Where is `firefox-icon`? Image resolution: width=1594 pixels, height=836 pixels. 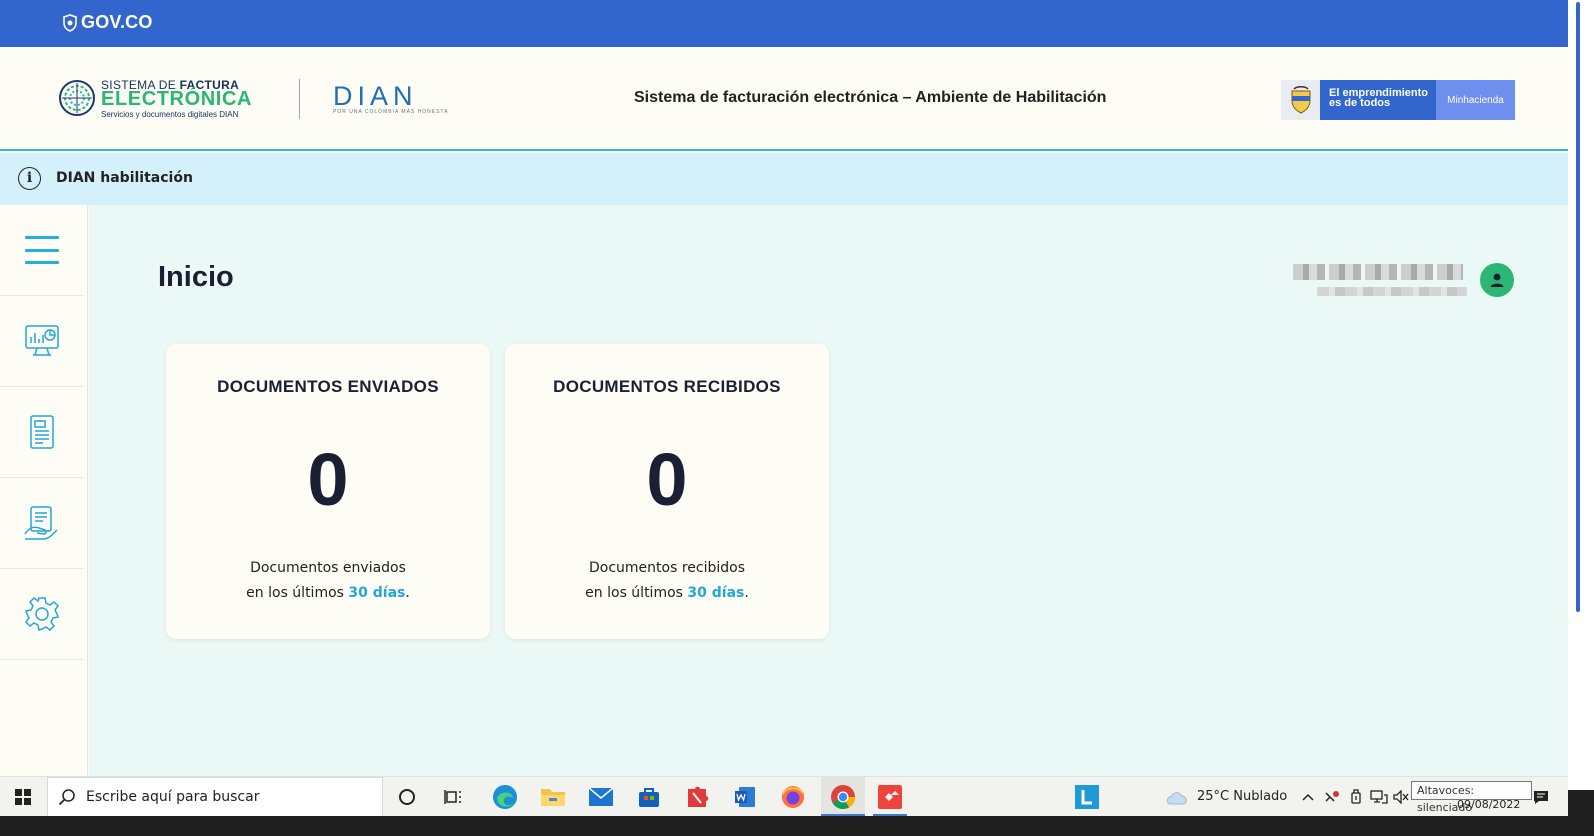 firefox-icon is located at coordinates (793, 797).